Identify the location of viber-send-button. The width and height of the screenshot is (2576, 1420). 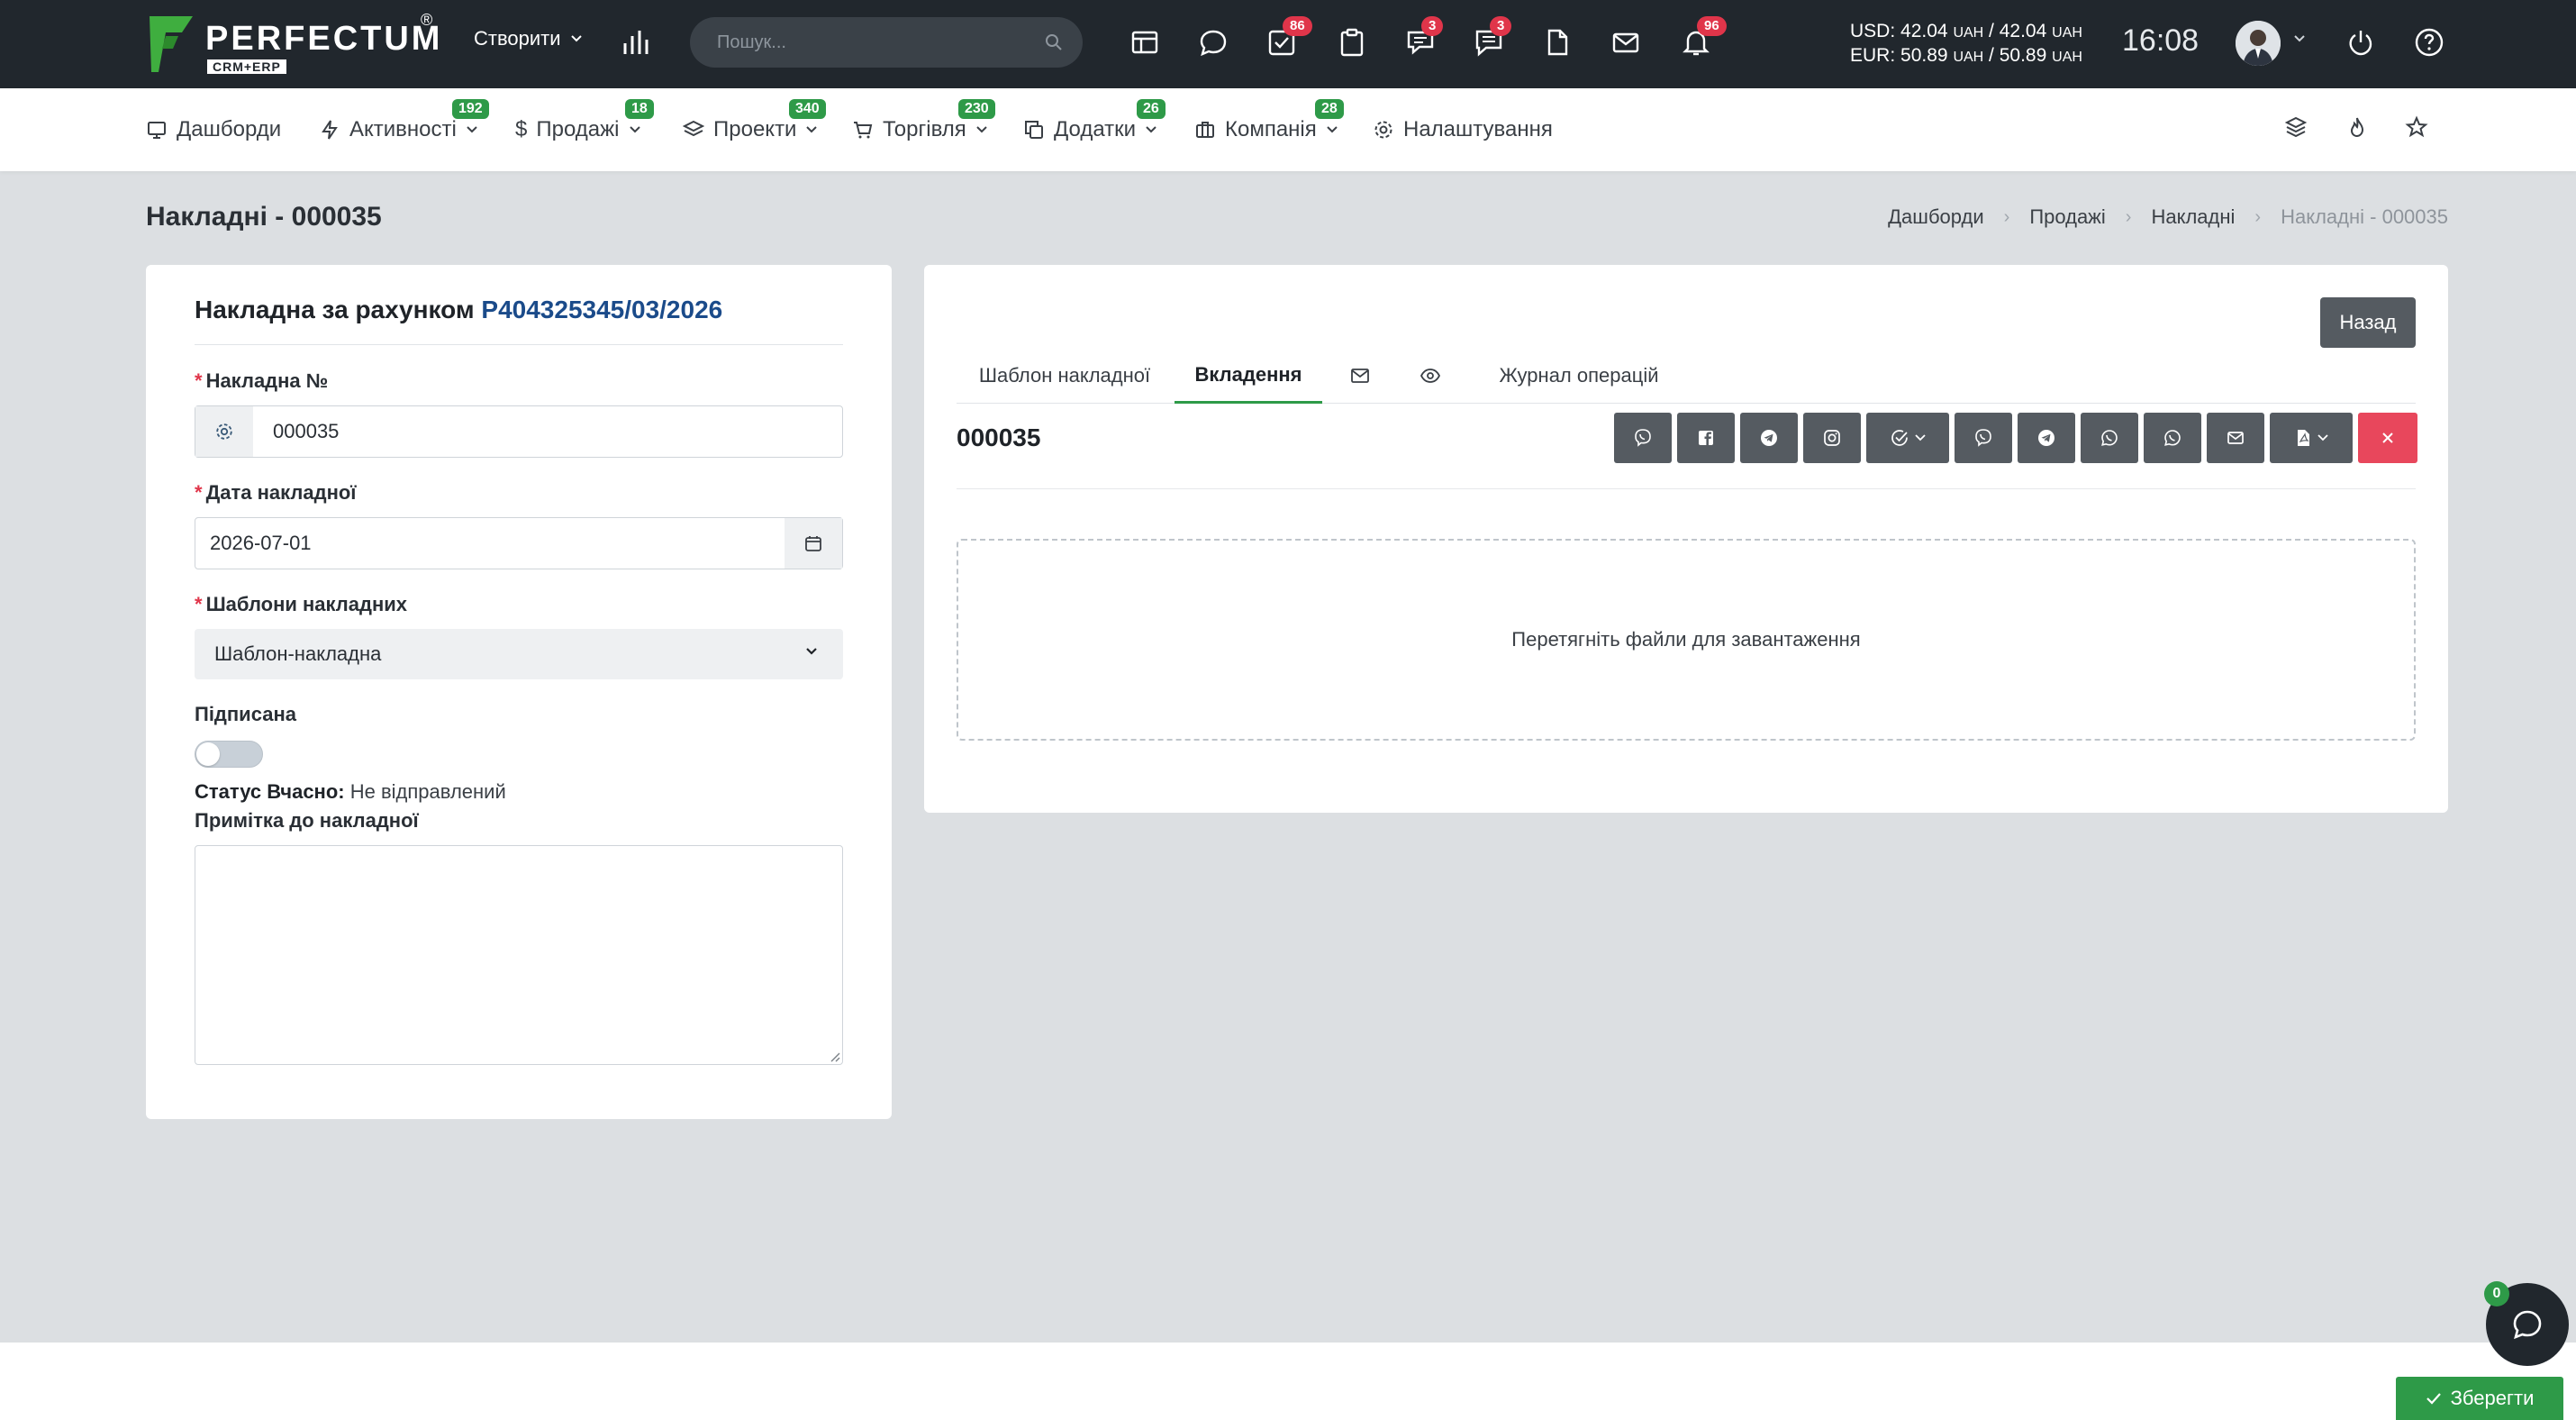
(1984, 438).